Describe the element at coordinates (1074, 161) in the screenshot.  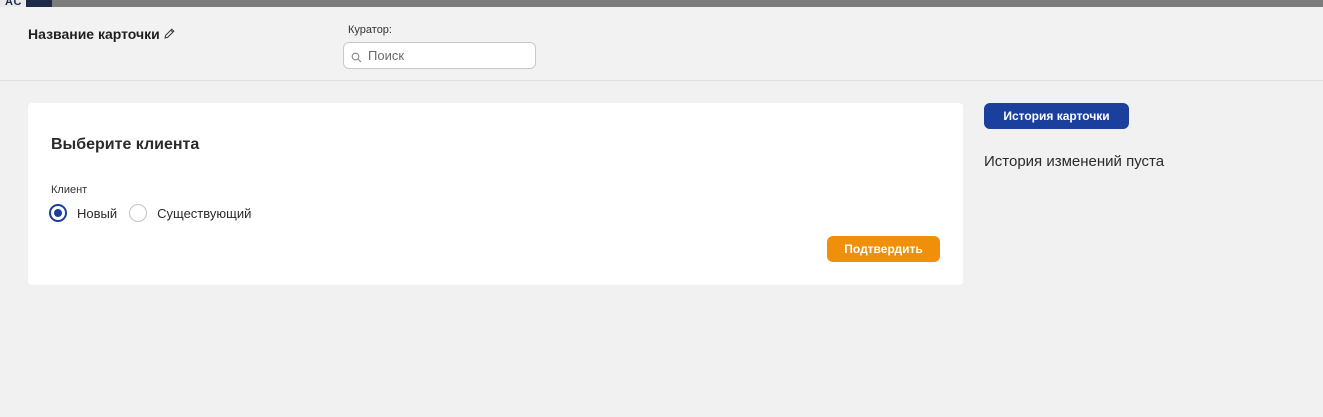
I see `history-empty-text: История изменений пуста` at that location.